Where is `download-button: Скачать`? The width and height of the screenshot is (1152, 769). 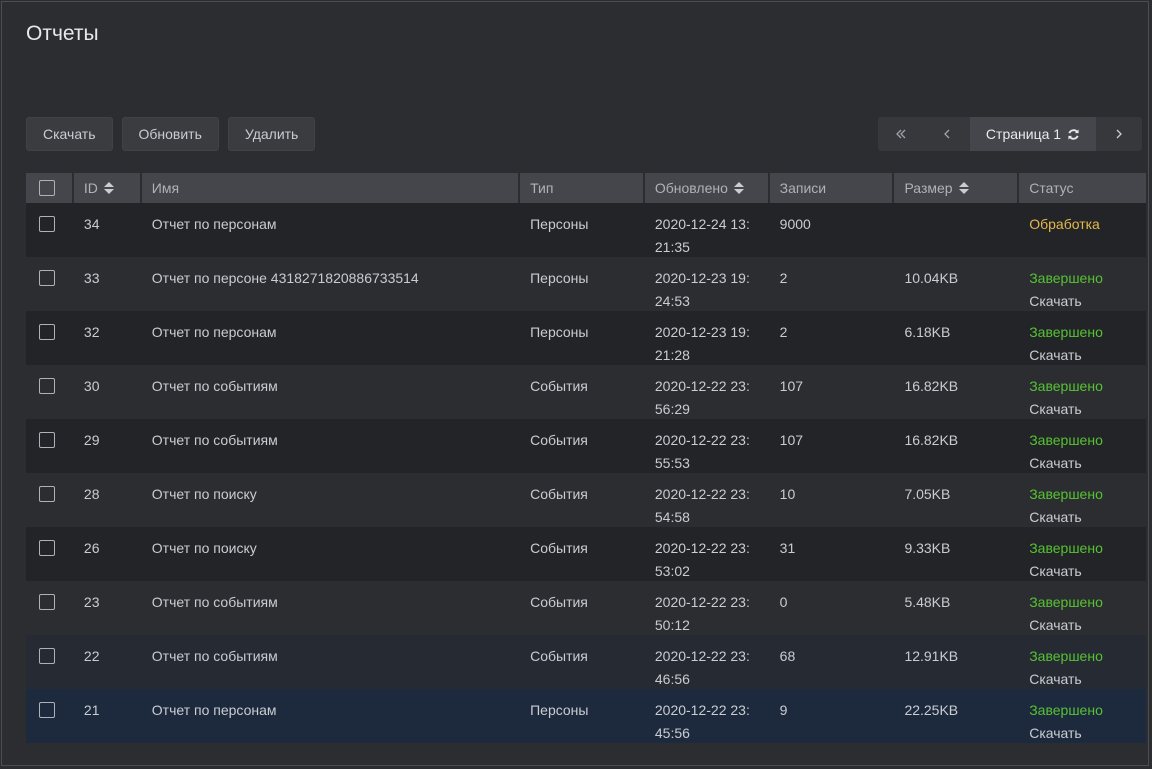 download-button: Скачать is located at coordinates (69, 134).